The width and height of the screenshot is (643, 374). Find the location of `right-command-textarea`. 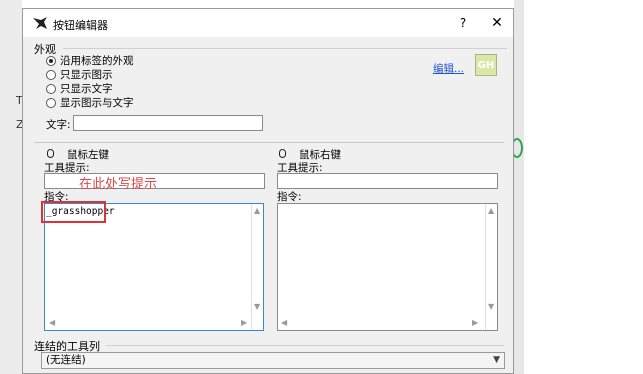

right-command-textarea is located at coordinates (387, 267).